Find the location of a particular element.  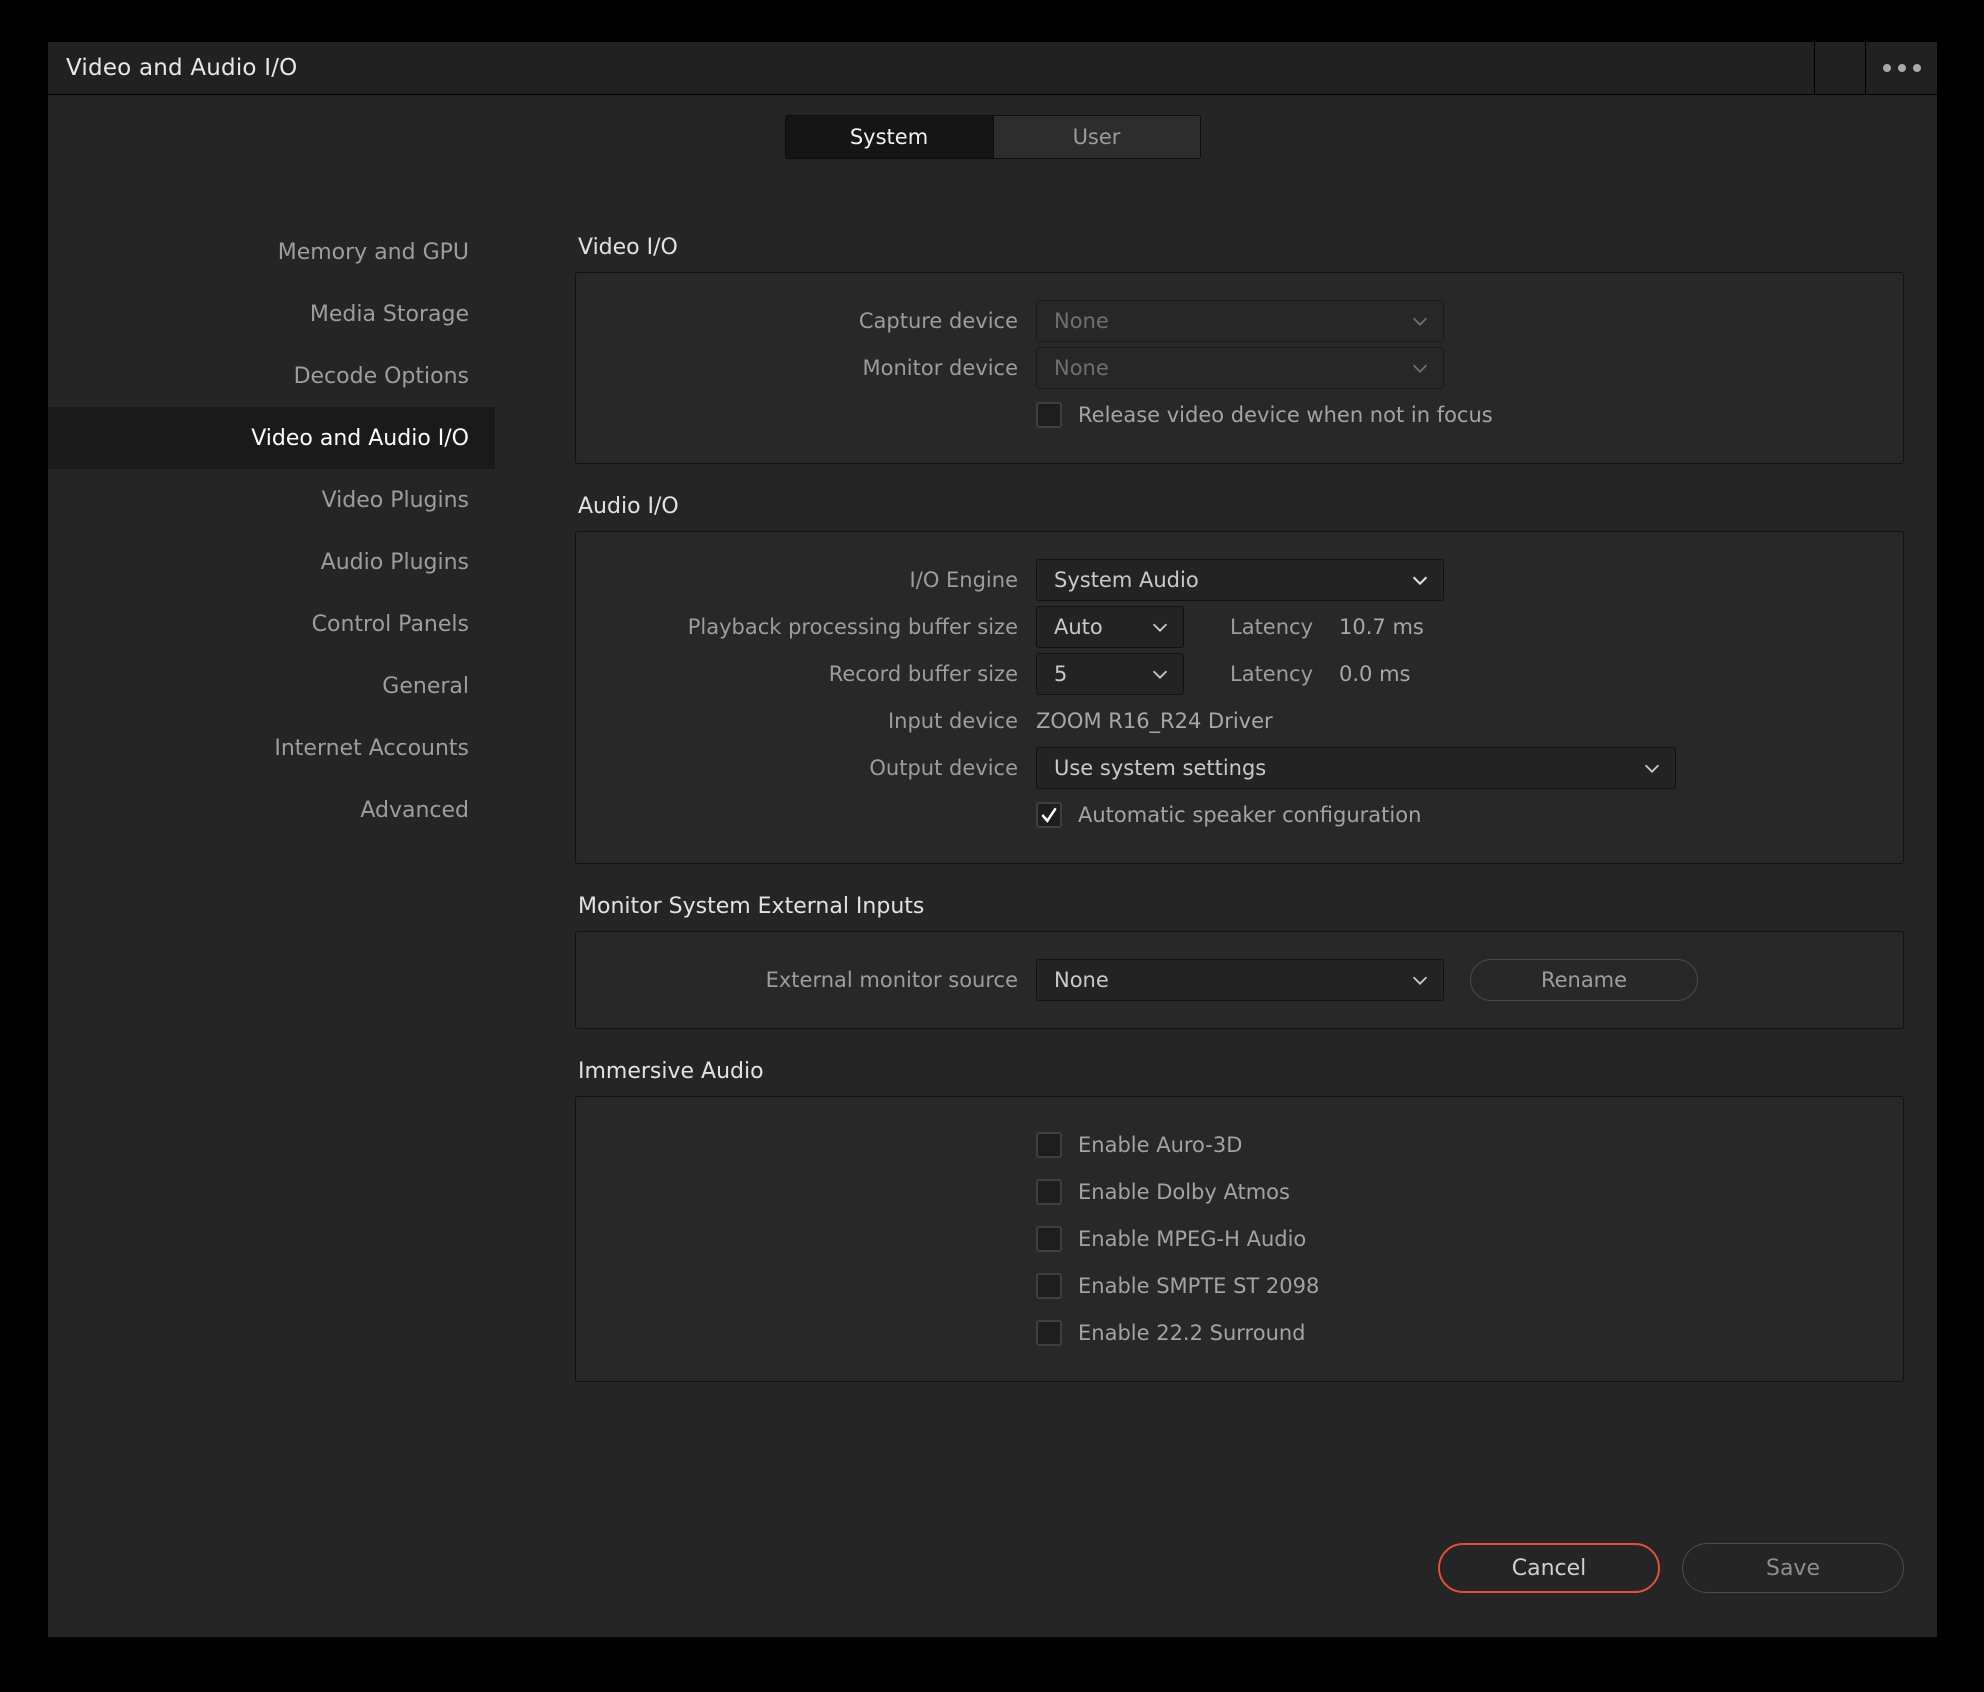

tab-group: System User is located at coordinates (992, 137).